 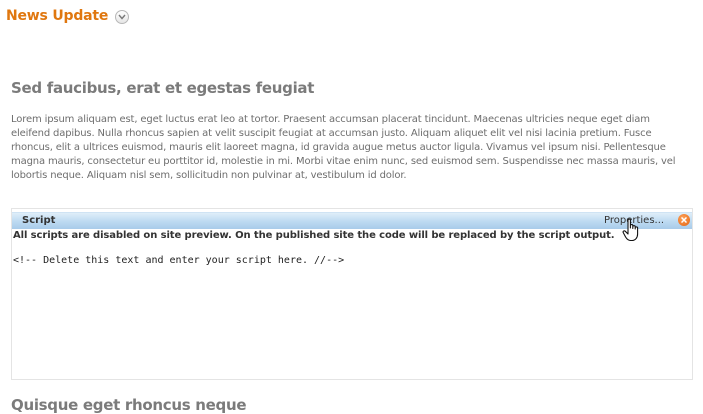 I want to click on next-section-heading: Quisque eget rhoncus neque, so click(x=129, y=405).